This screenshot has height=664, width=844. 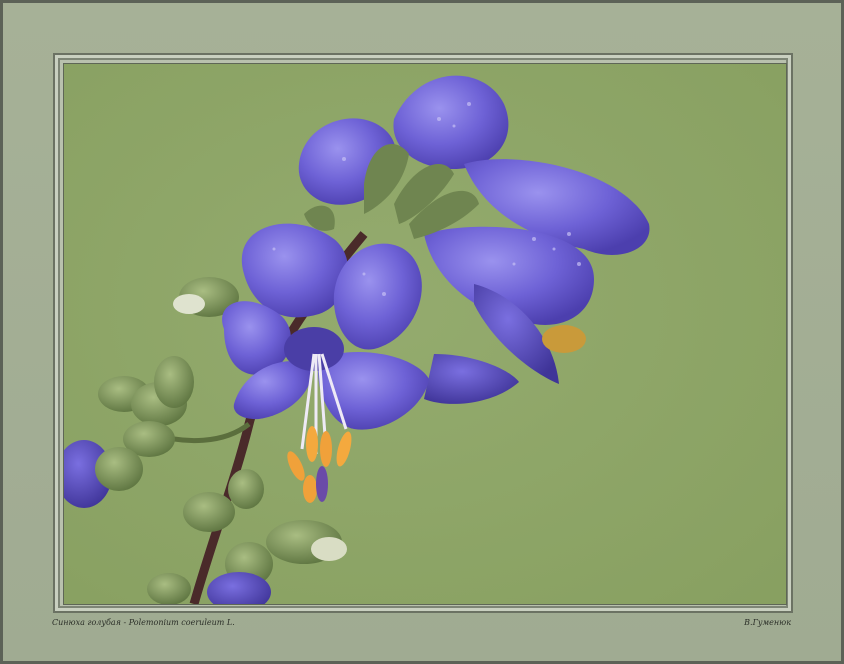 I want to click on caption-species: Синюха голубая - Polemonium coeruleum L., so click(x=143, y=622).